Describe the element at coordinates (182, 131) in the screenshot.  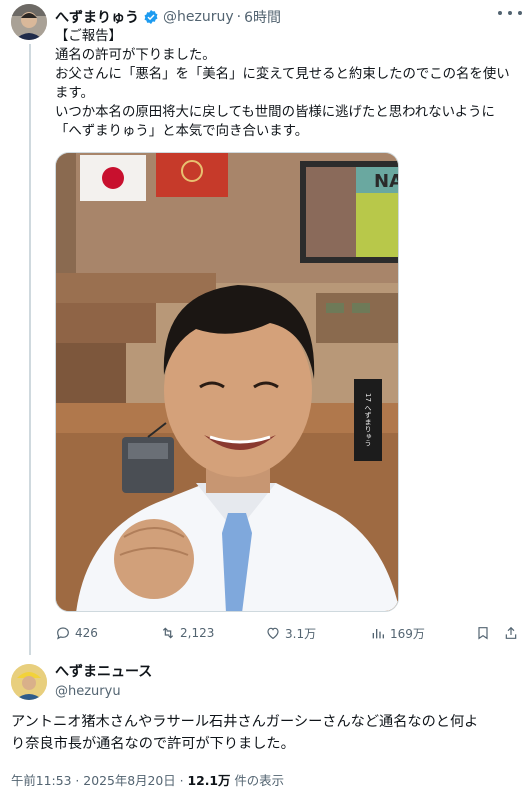
I see `tweet-line: 「へずまりゅう」と本気で向き合います。` at that location.